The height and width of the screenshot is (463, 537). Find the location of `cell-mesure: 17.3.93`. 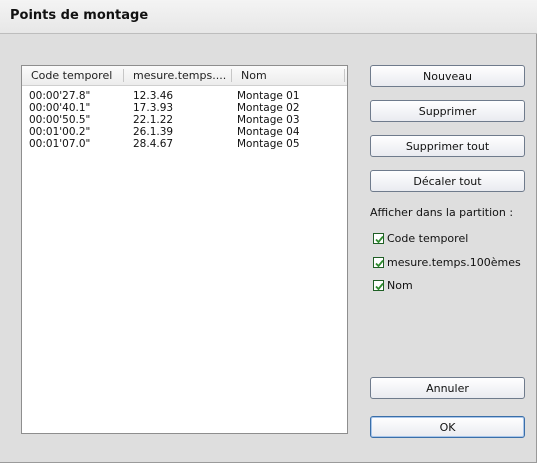

cell-mesure: 17.3.93 is located at coordinates (153, 108).